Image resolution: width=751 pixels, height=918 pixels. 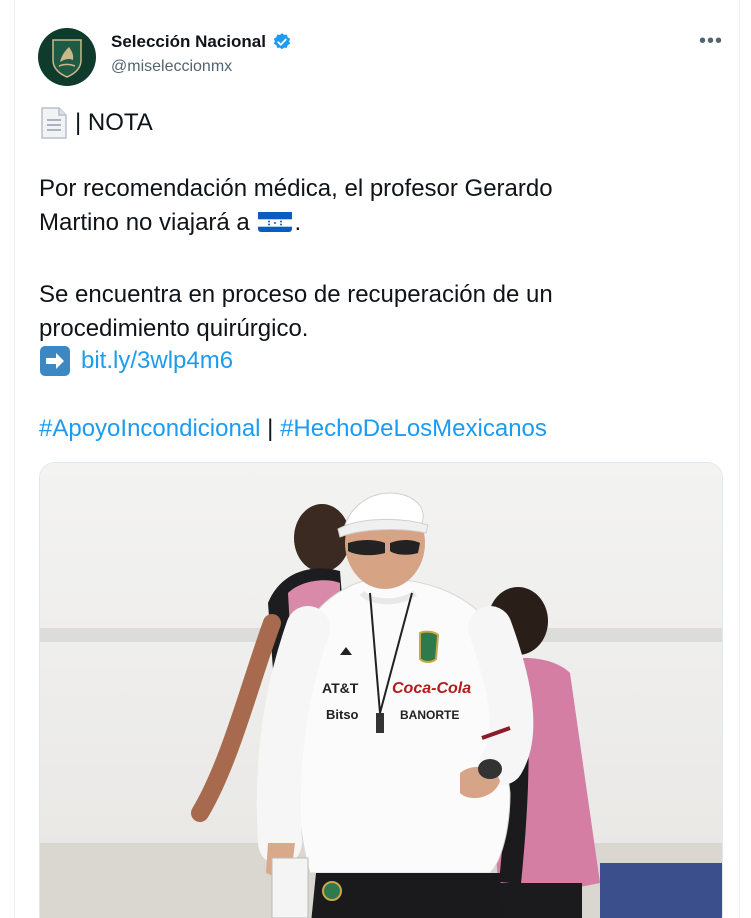 What do you see at coordinates (150, 428) in the screenshot?
I see `hashtag-apoyo: #ApoyoIncondicional` at bounding box center [150, 428].